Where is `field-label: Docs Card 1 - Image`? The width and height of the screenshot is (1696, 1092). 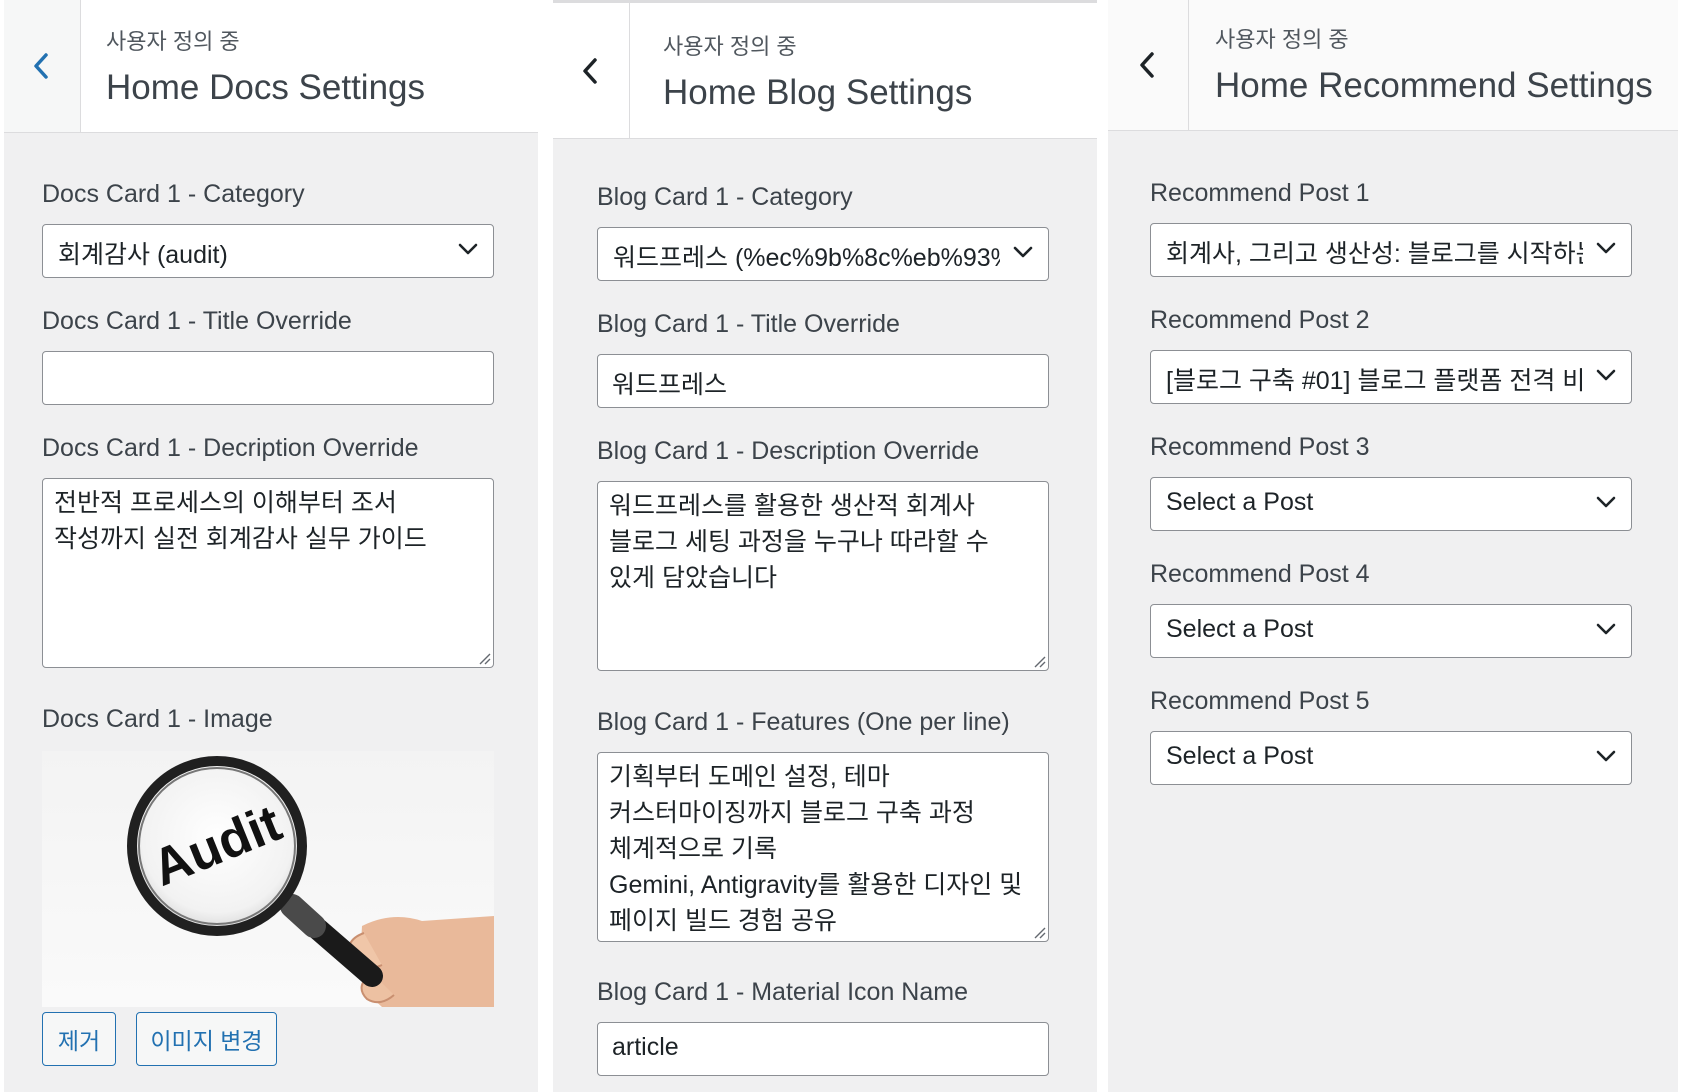
field-label: Docs Card 1 - Image is located at coordinates (157, 719).